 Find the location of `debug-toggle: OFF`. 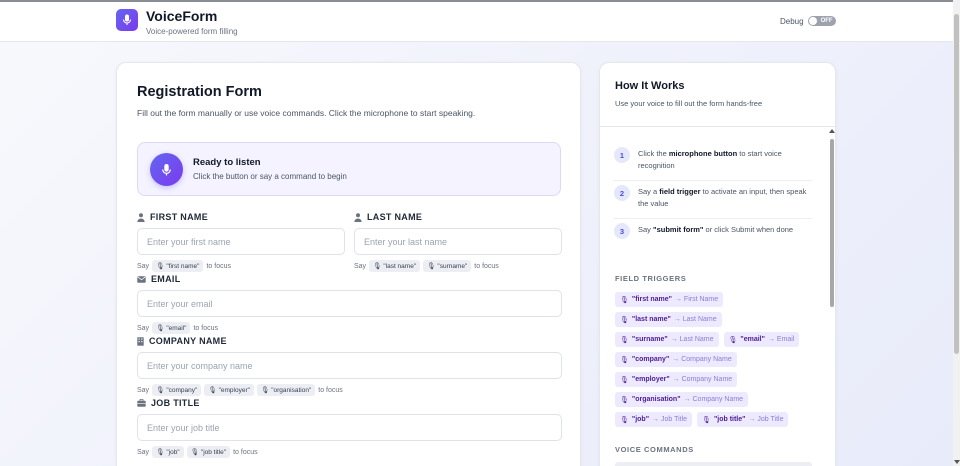

debug-toggle: OFF is located at coordinates (821, 21).